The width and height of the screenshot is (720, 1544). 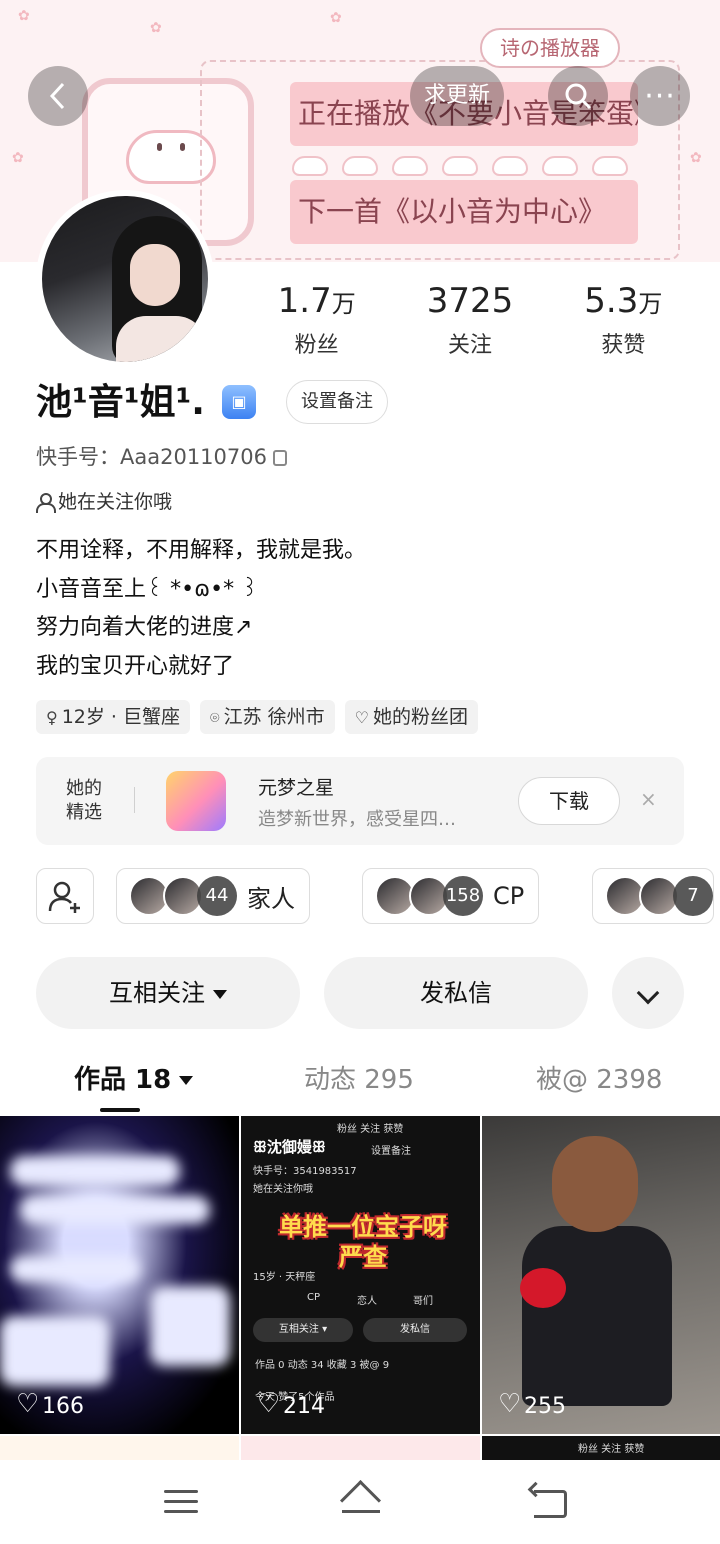 I want to click on stat-likes: 5.3万 获赞, so click(x=623, y=319).